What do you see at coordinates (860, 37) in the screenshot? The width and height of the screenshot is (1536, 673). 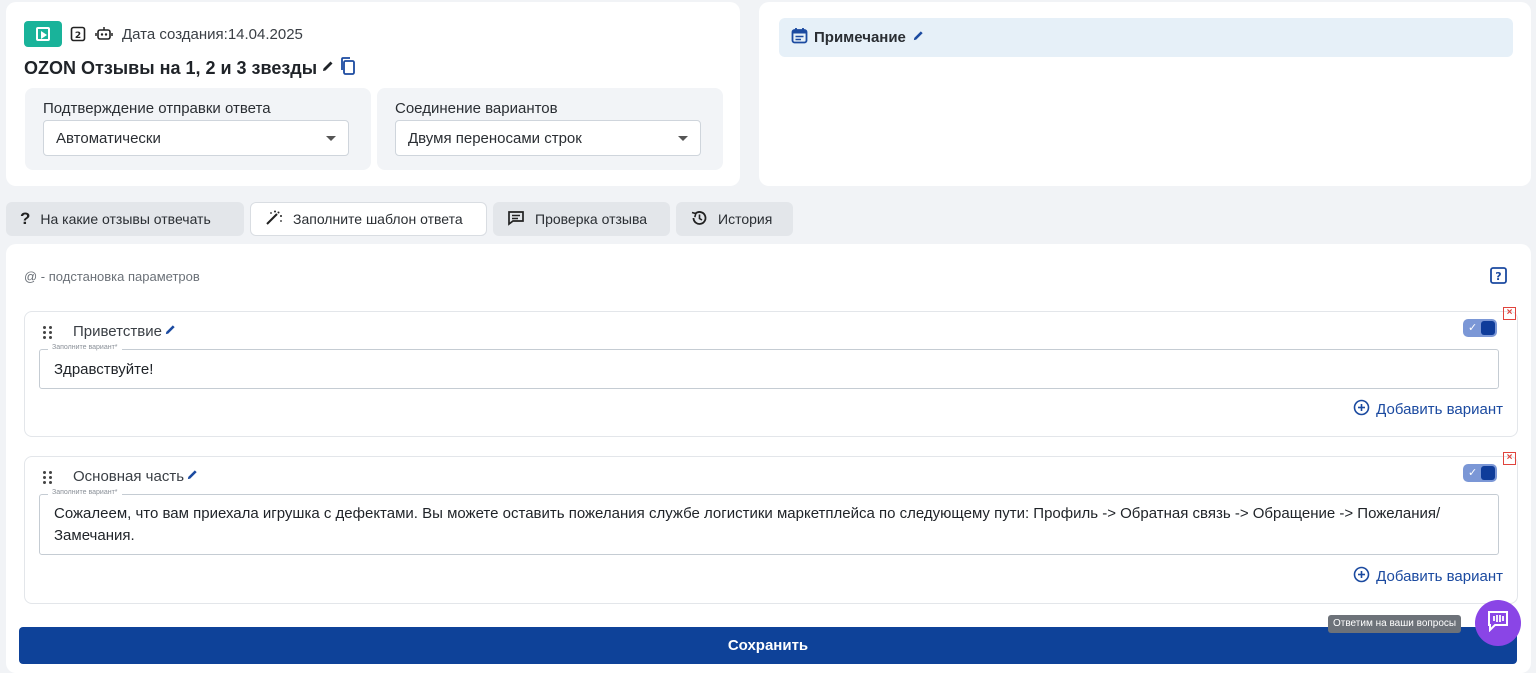 I see `note-label: Примечание` at bounding box center [860, 37].